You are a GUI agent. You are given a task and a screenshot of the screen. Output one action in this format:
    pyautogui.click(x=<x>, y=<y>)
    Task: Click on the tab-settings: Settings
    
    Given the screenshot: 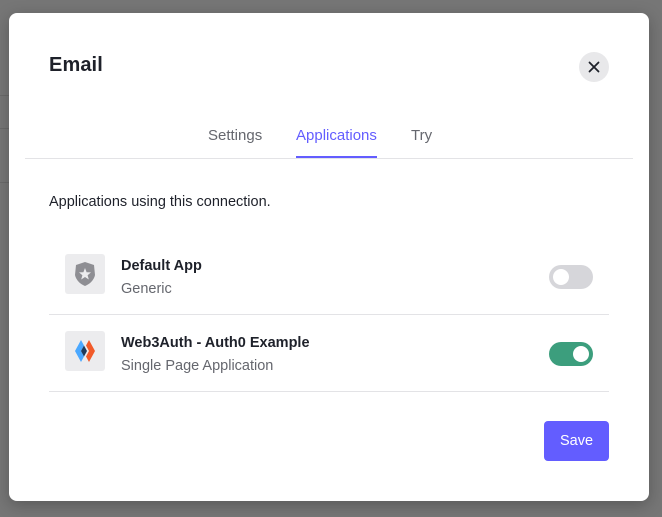 What is the action you would take?
    pyautogui.click(x=235, y=142)
    